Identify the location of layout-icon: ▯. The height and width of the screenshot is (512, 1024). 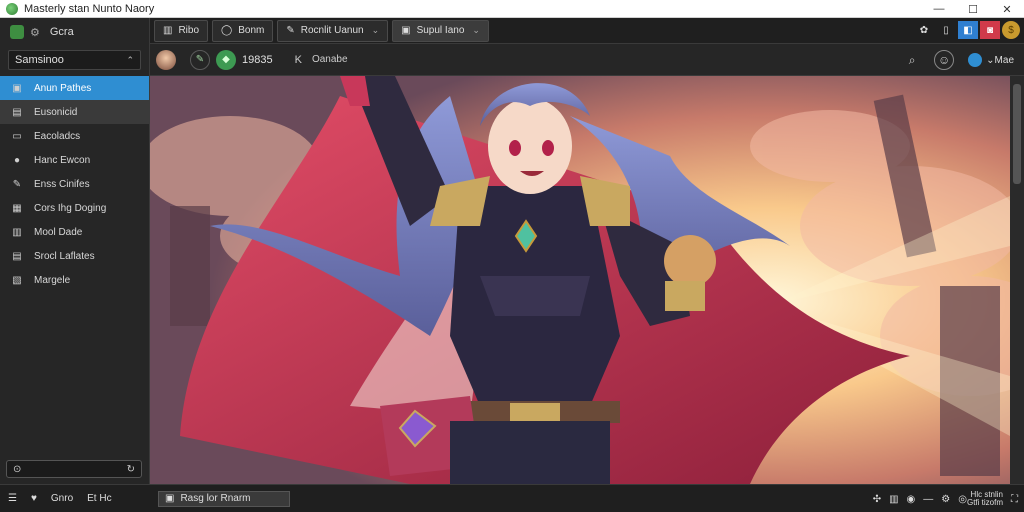
(946, 30).